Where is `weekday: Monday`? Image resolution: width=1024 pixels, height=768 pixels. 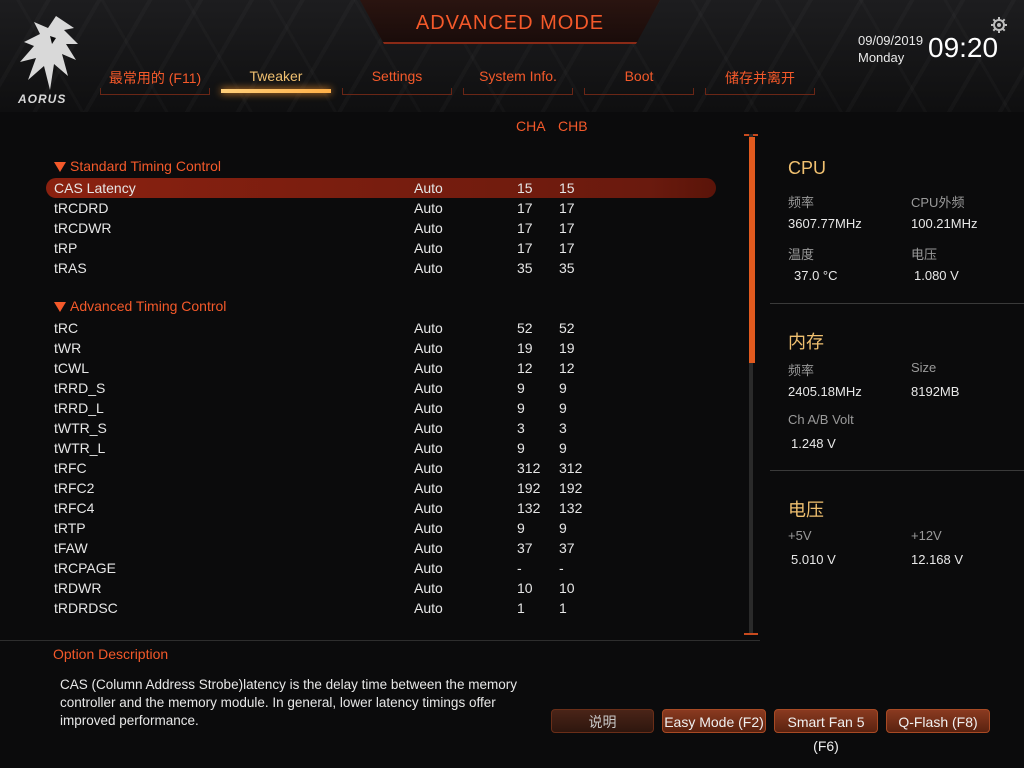 weekday: Monday is located at coordinates (881, 57).